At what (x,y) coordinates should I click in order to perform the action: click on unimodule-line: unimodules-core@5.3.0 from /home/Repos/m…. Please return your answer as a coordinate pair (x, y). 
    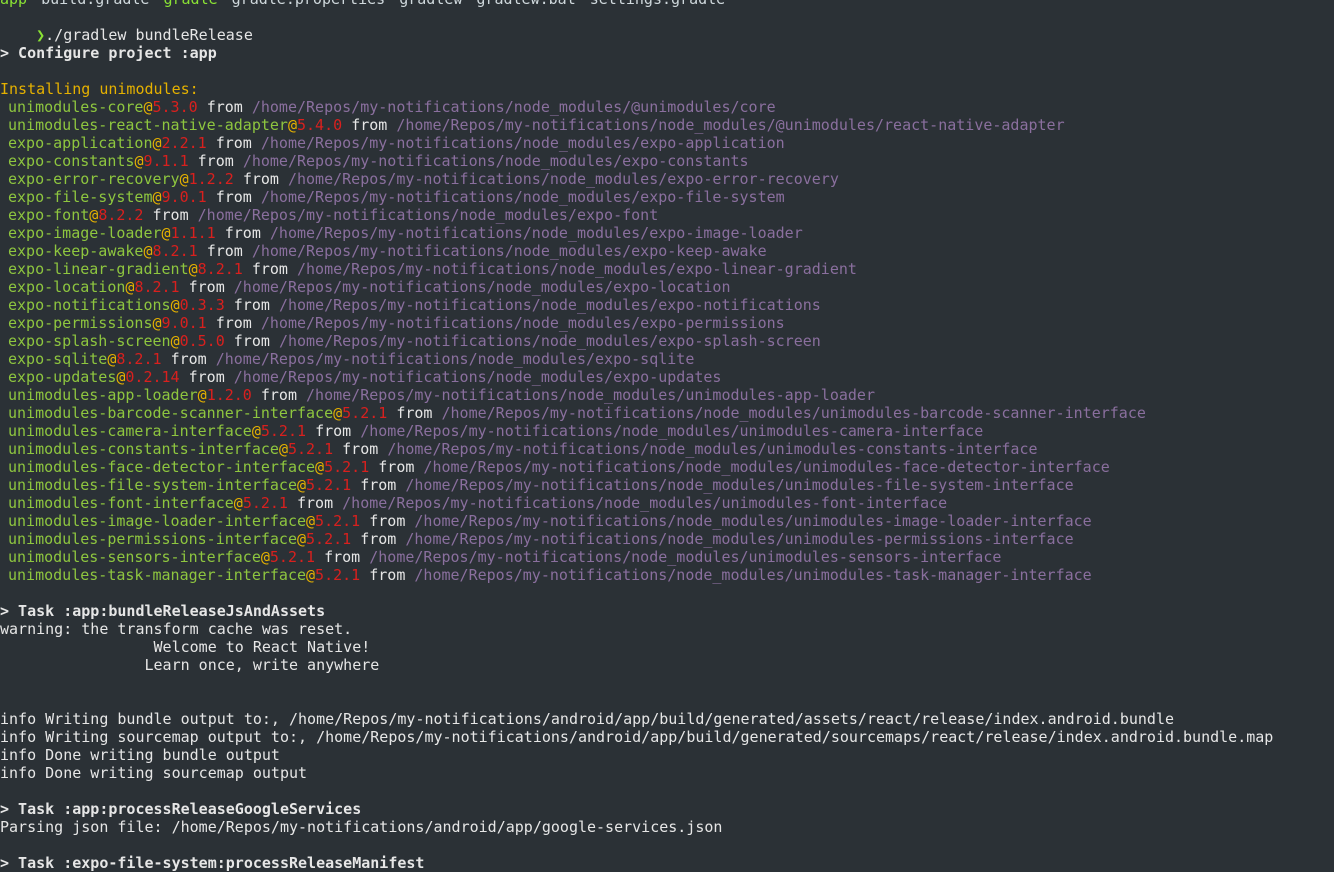
    Looking at the image, I should click on (667, 107).